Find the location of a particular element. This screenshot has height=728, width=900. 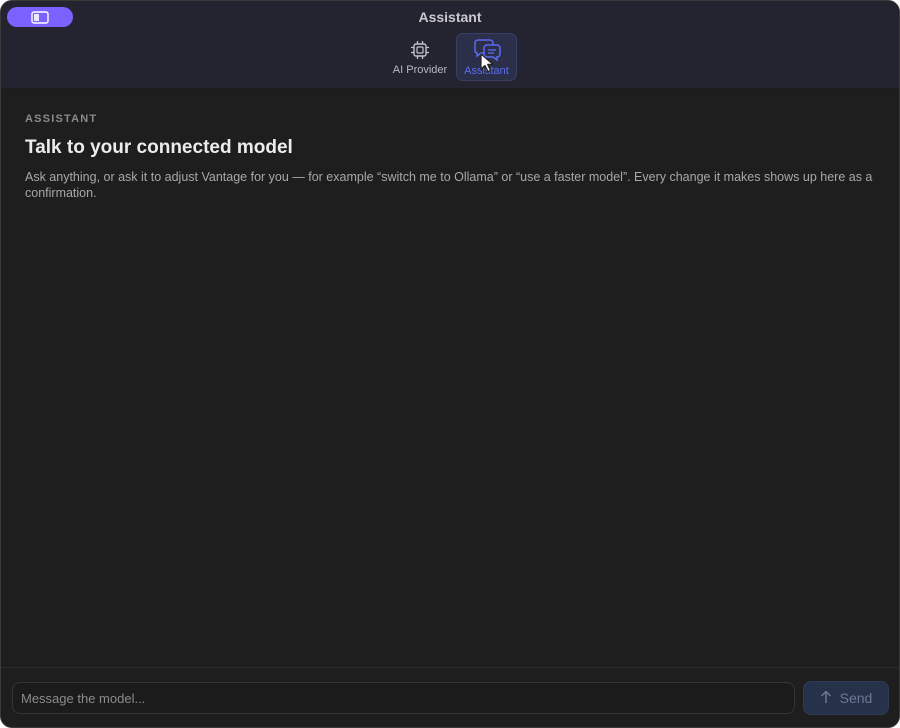

send-label: Send is located at coordinates (856, 698).